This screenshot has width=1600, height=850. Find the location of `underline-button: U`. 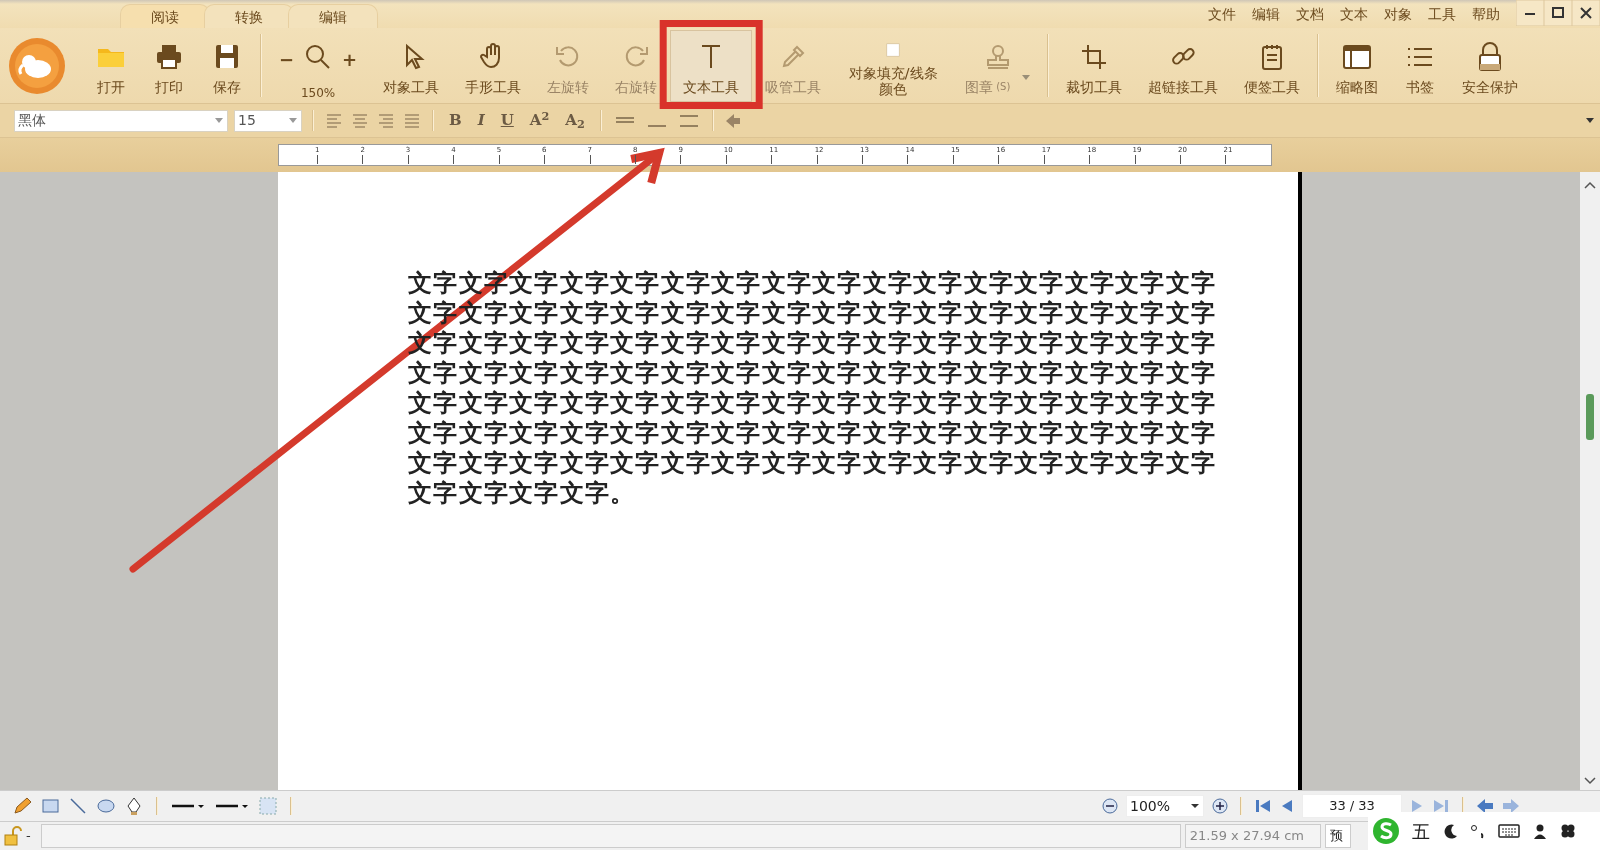

underline-button: U is located at coordinates (507, 120).